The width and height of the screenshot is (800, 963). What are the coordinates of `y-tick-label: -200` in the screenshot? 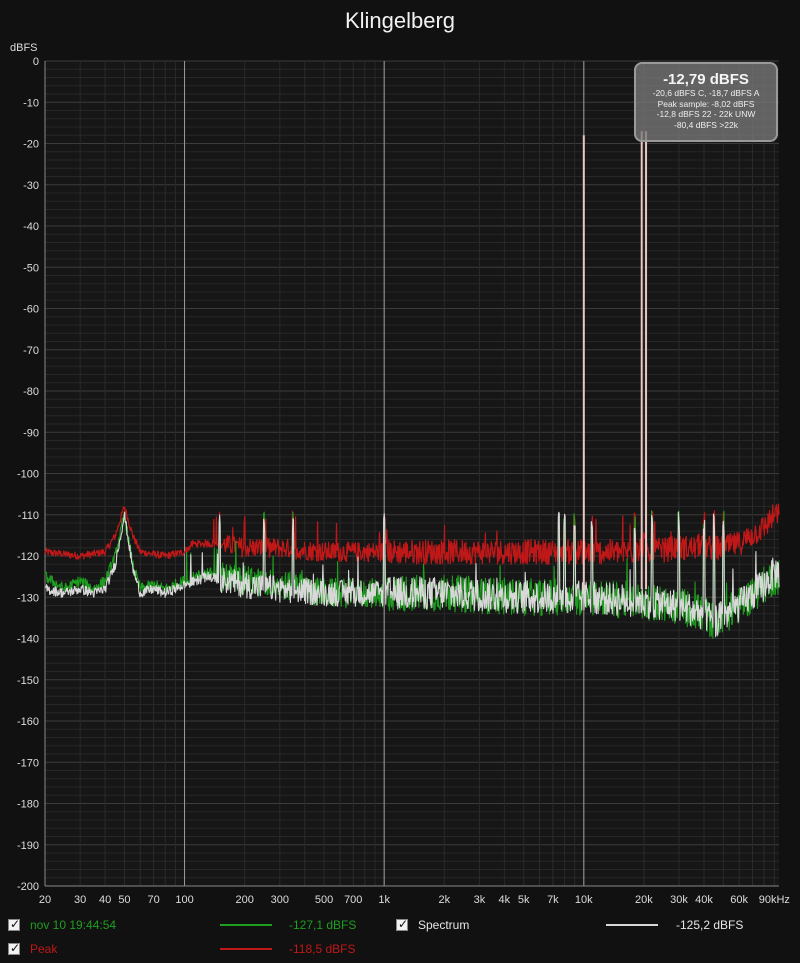 It's located at (28, 887).